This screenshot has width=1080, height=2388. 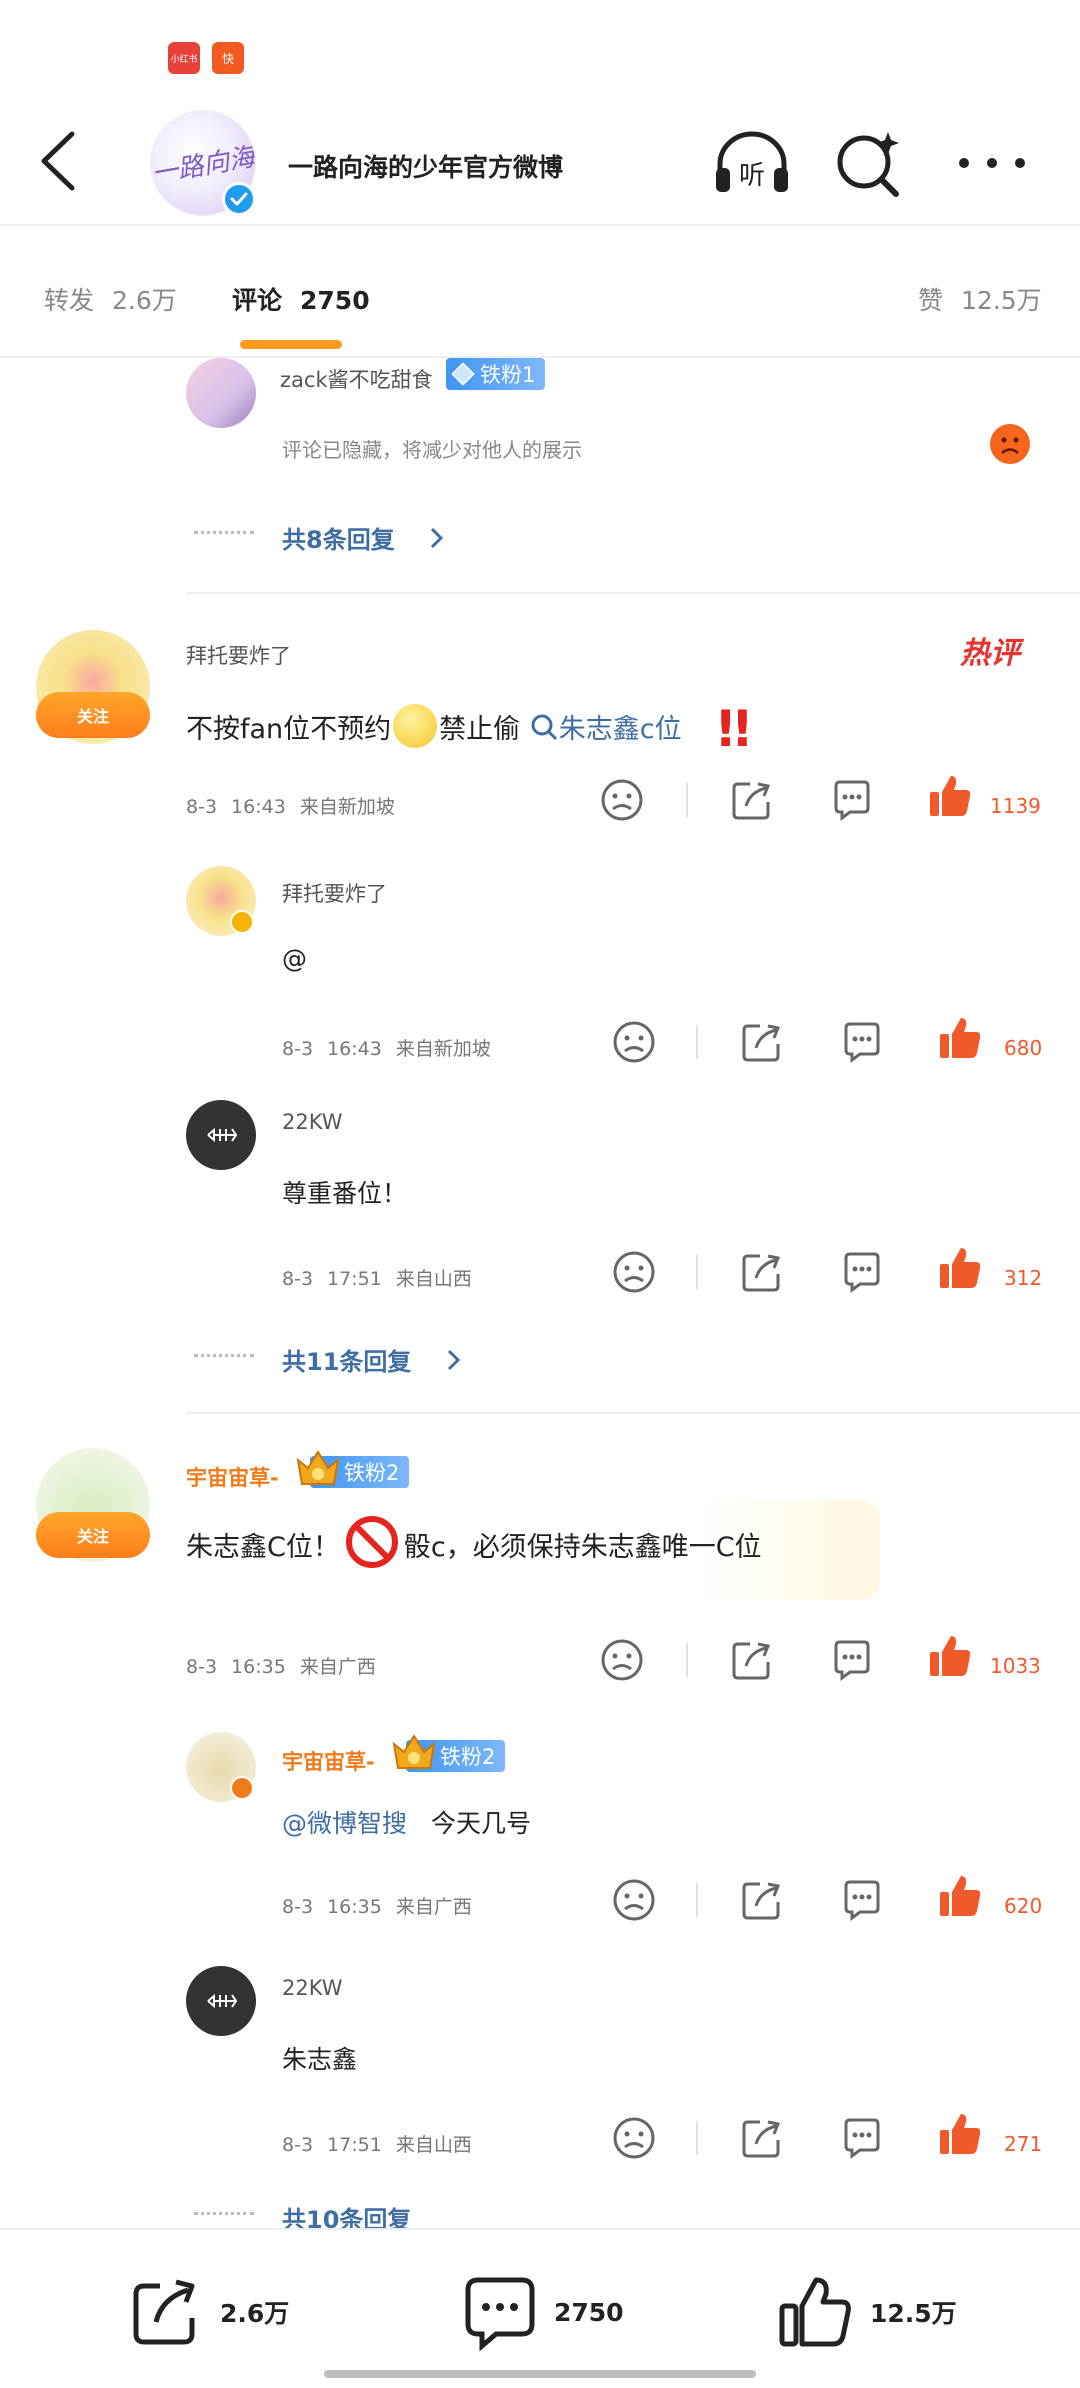 I want to click on chevron-right-icon, so click(x=437, y=538).